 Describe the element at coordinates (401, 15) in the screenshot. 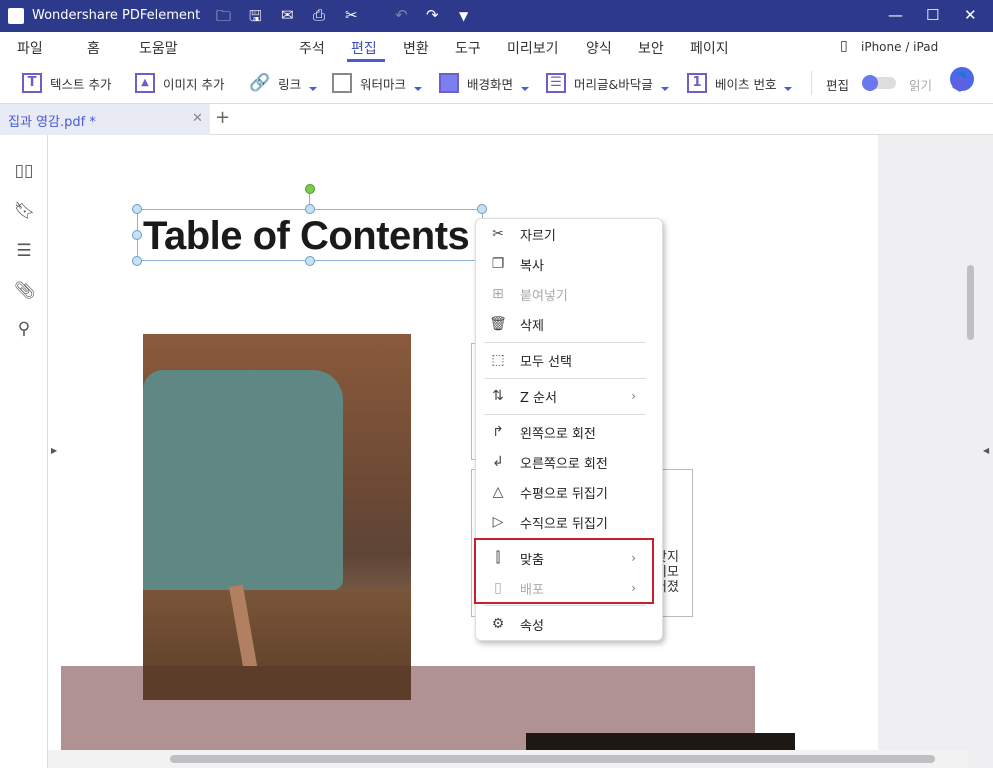

I see `undo-icon: ↶` at that location.